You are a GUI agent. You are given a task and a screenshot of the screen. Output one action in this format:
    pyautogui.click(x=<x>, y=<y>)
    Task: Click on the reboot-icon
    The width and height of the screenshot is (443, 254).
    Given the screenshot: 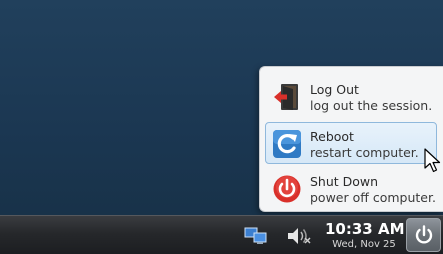 What is the action you would take?
    pyautogui.click(x=287, y=144)
    